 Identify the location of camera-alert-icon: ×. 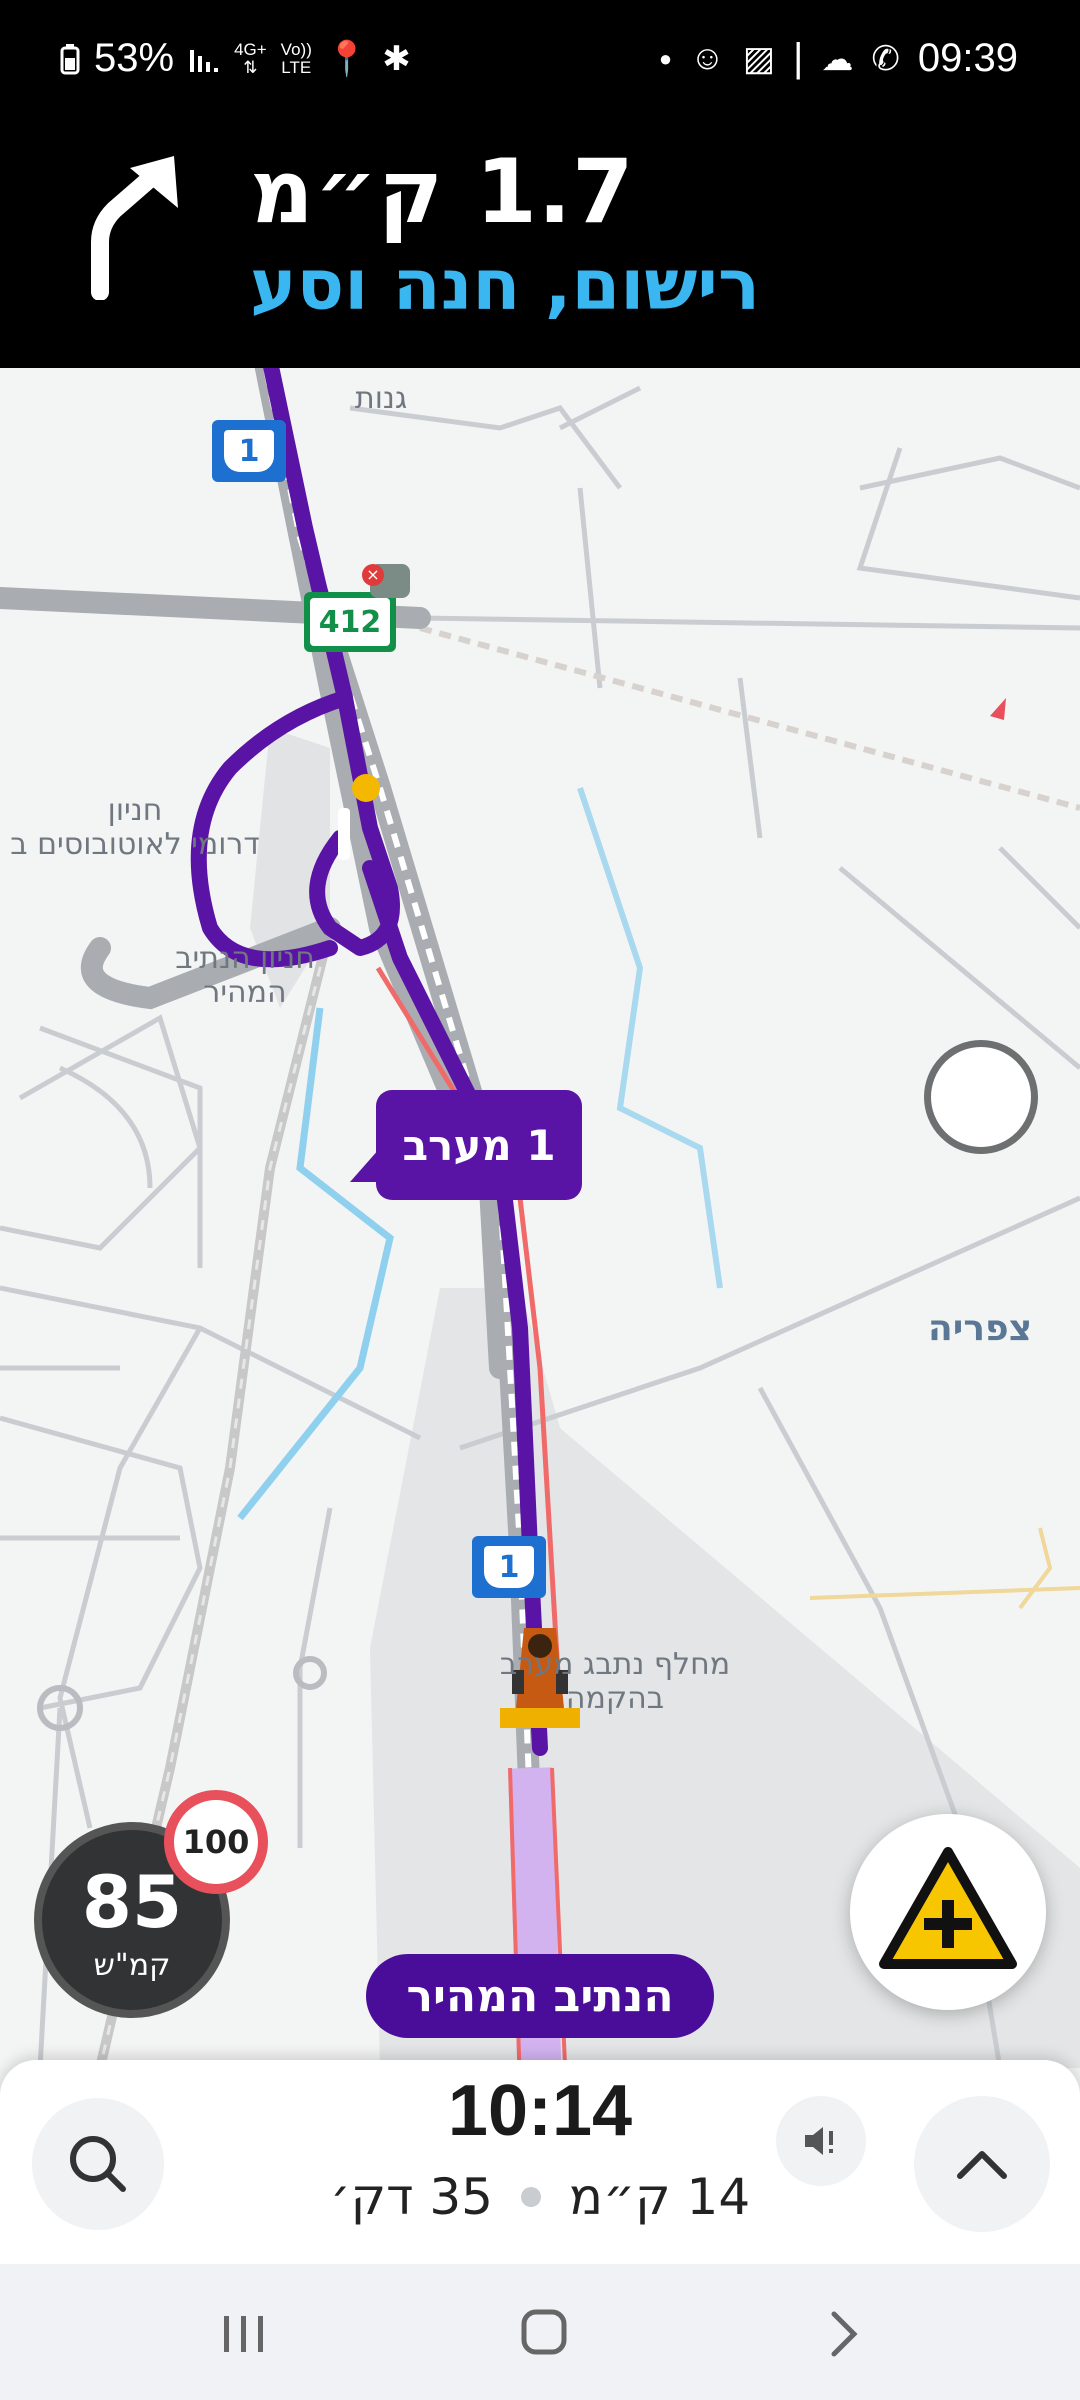
(373, 575).